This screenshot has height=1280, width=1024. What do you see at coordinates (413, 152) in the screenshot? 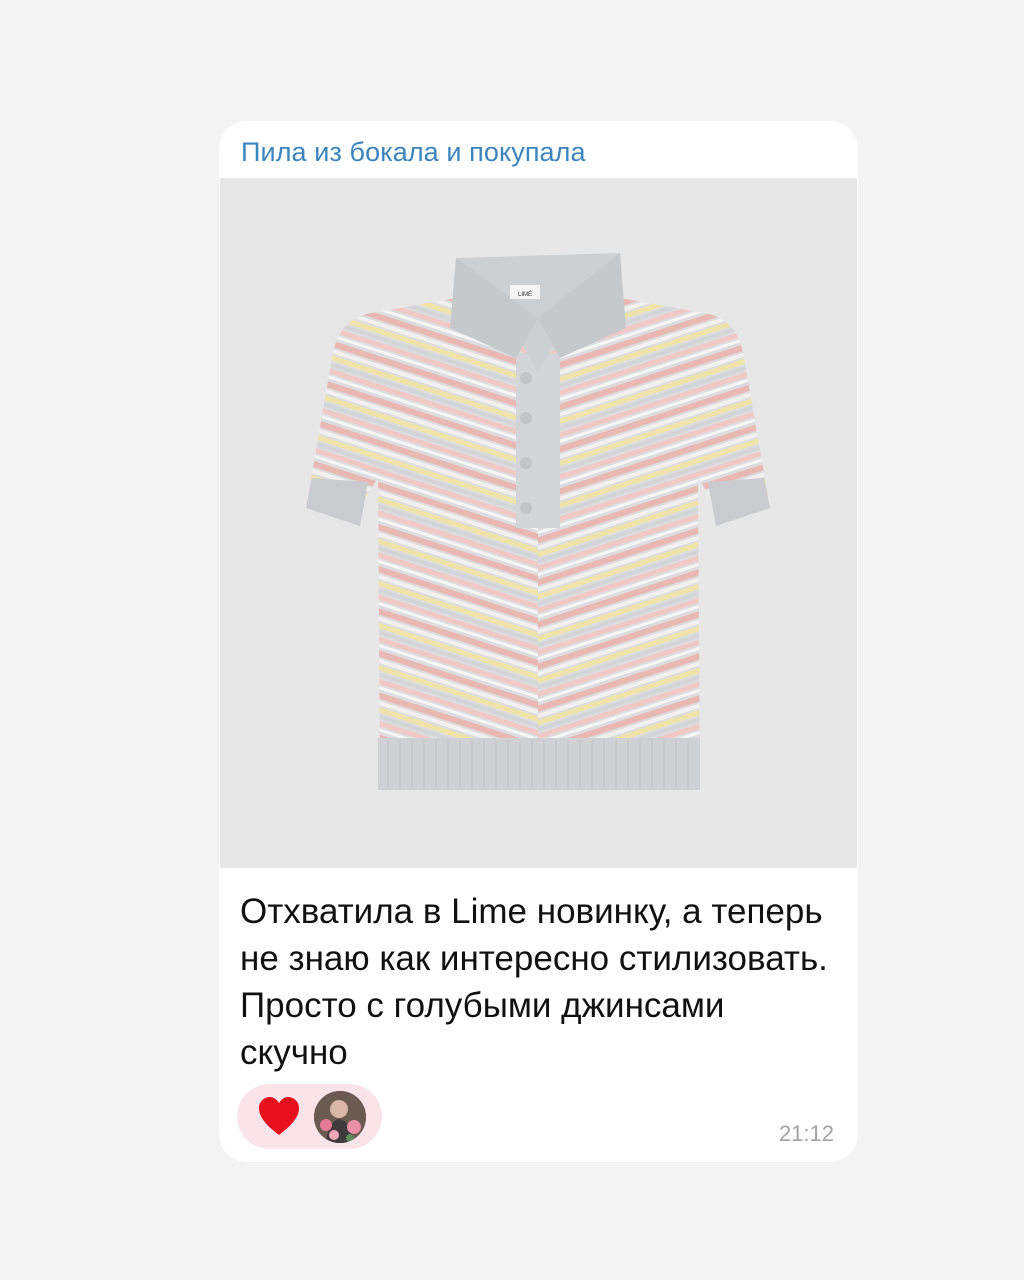
I see `sender-name: Пила из бокала и покупала` at bounding box center [413, 152].